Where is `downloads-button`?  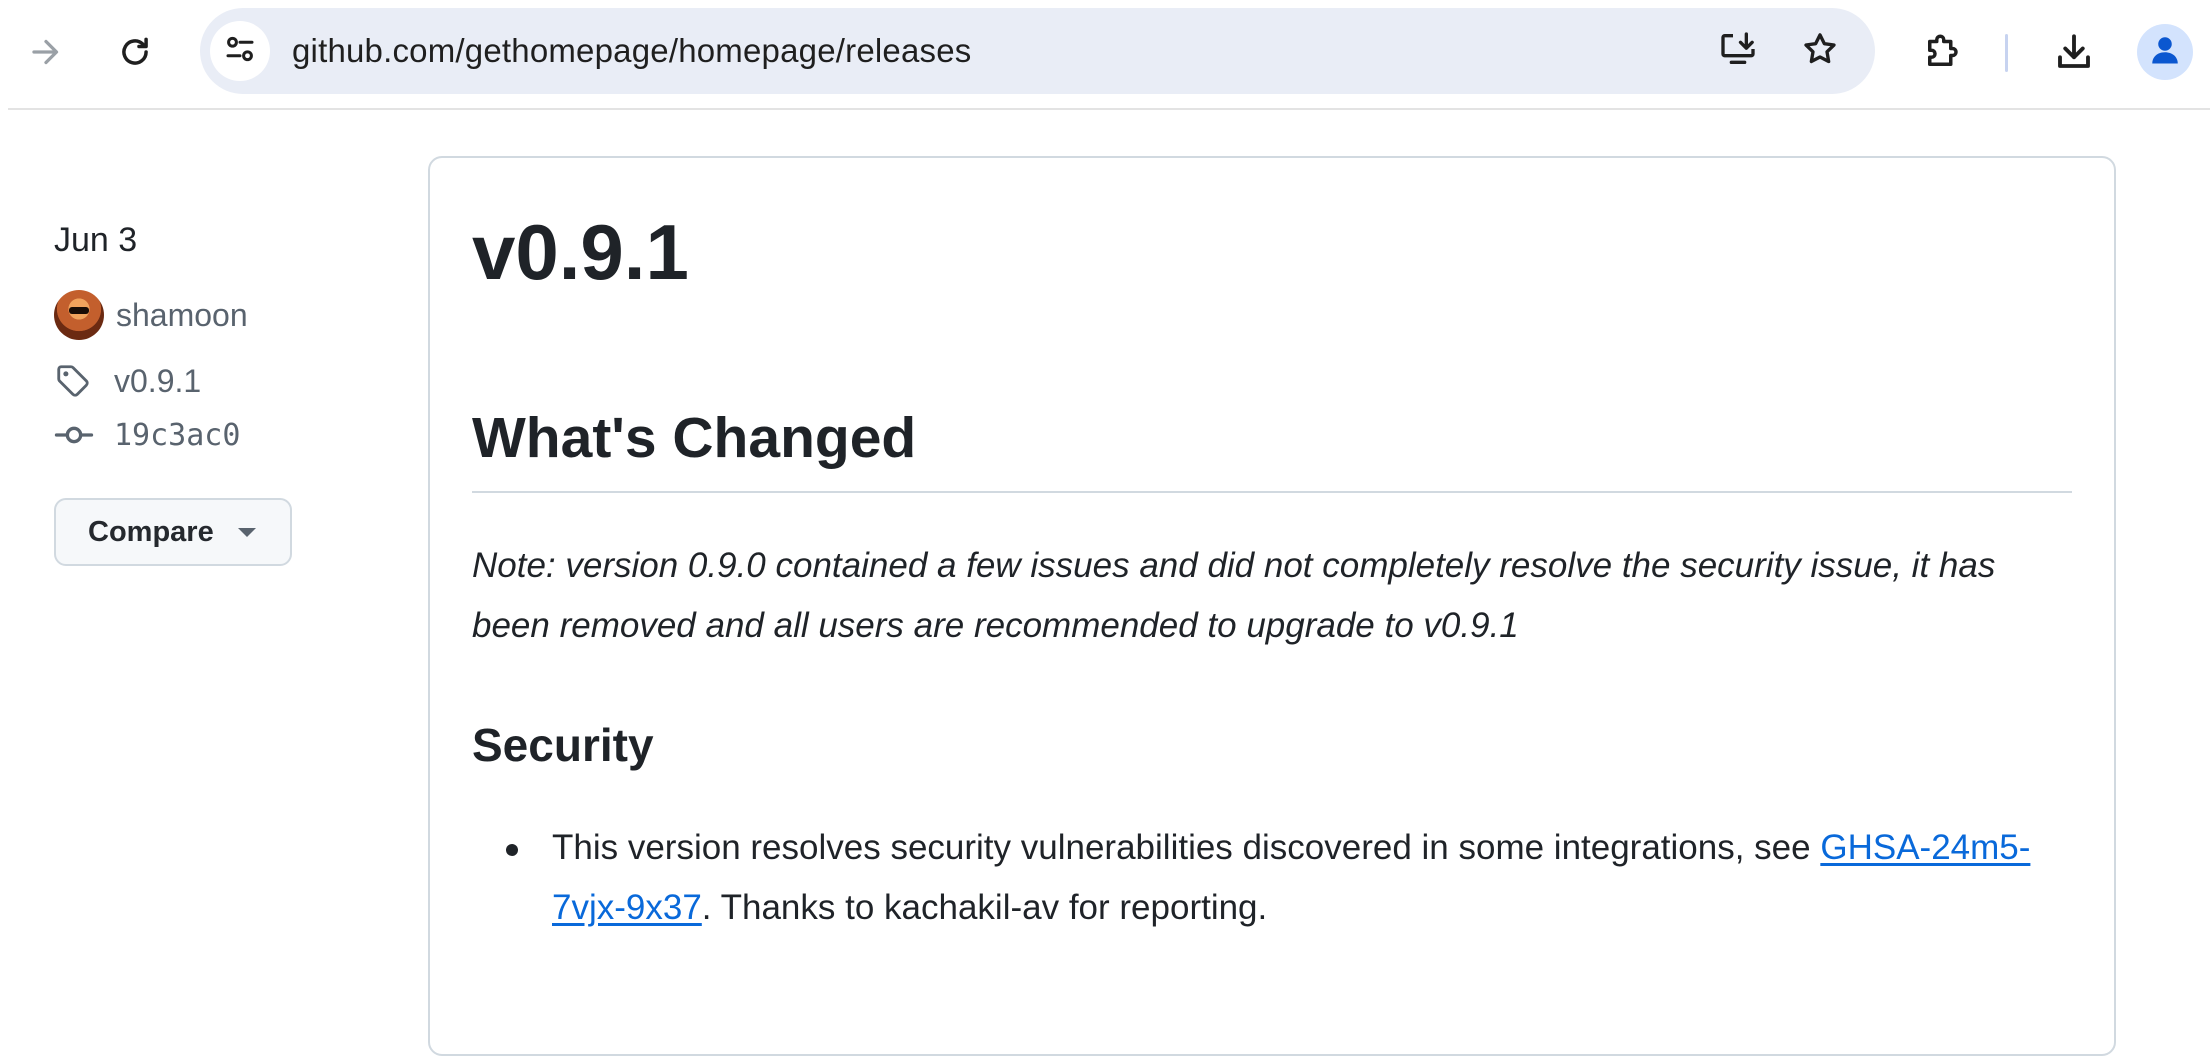
downloads-button is located at coordinates (2074, 52).